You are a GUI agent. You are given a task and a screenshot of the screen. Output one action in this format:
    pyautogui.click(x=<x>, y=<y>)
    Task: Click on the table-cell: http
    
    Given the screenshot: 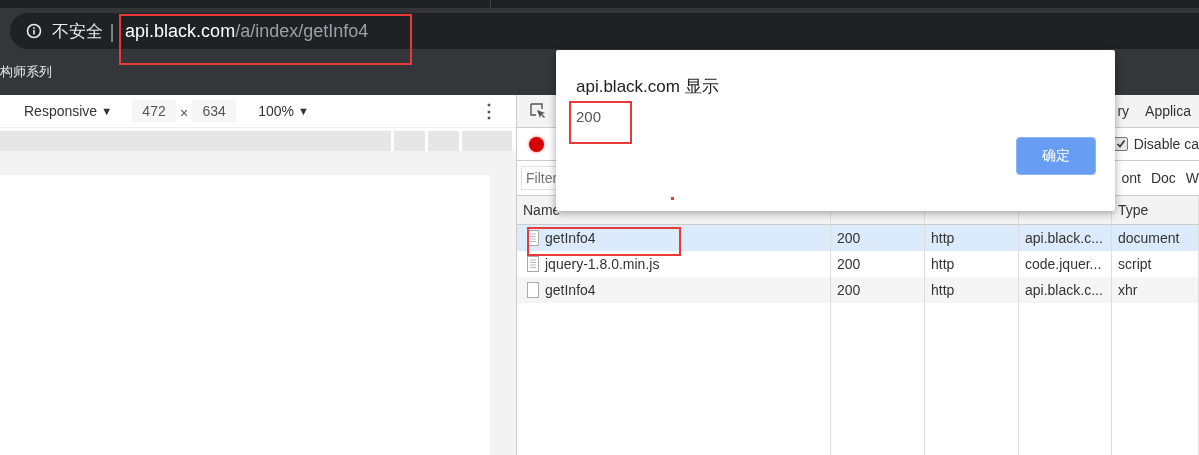 What is the action you would take?
    pyautogui.click(x=972, y=290)
    